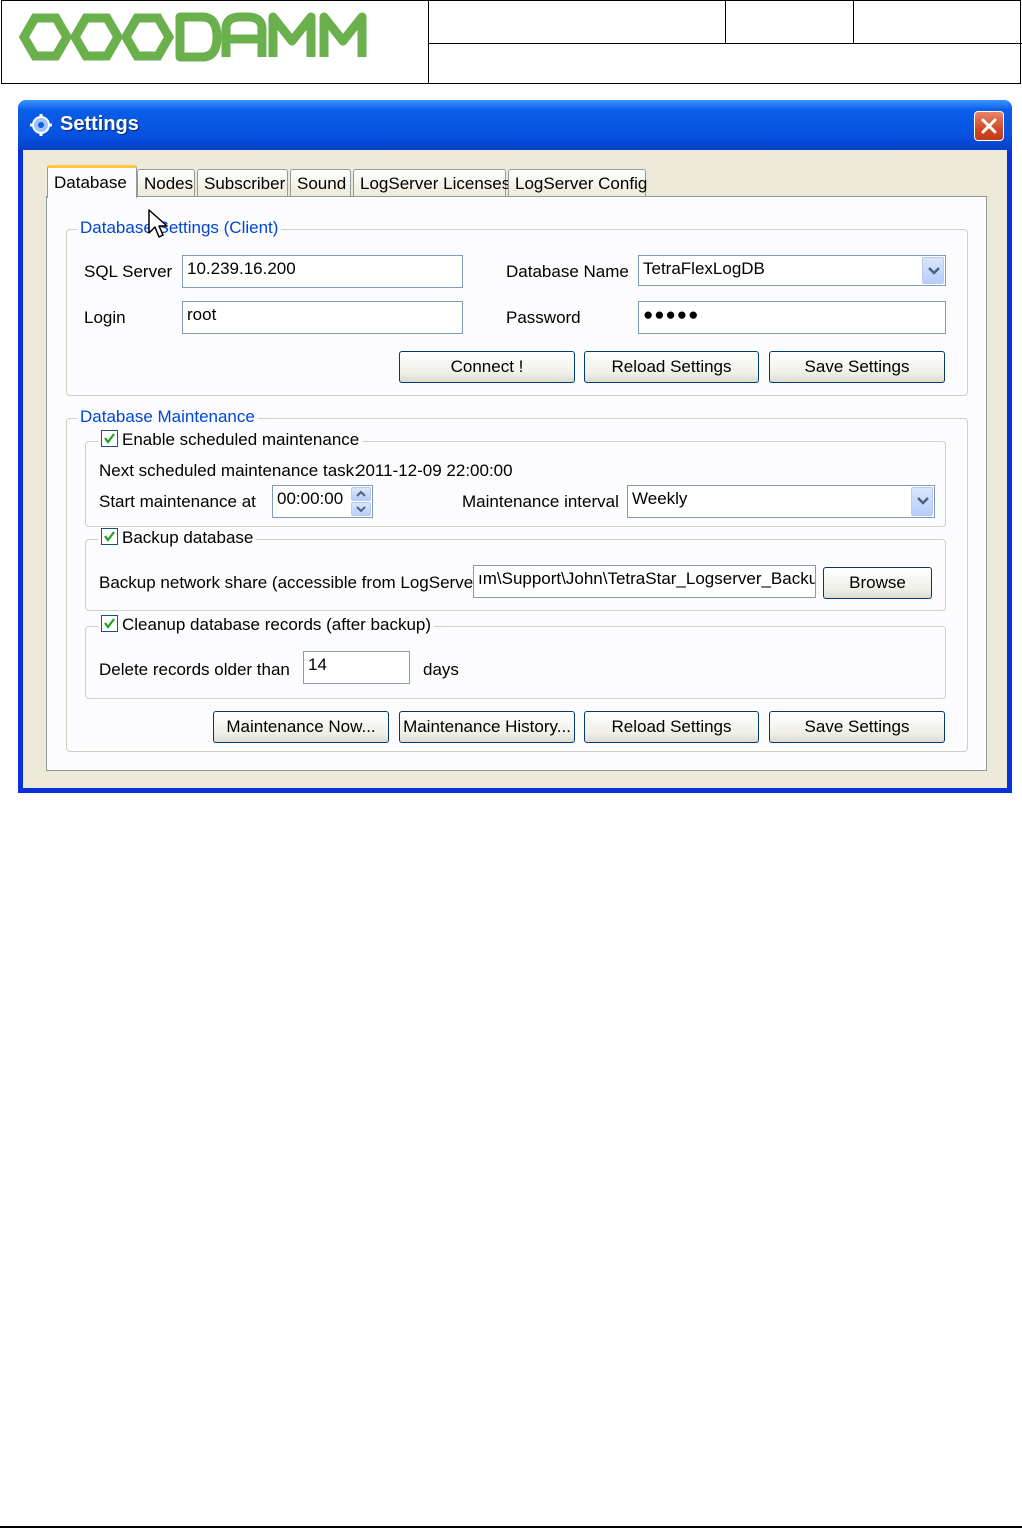  What do you see at coordinates (177, 501) in the screenshot?
I see `start-maintenance-label: Start maintenance at` at bounding box center [177, 501].